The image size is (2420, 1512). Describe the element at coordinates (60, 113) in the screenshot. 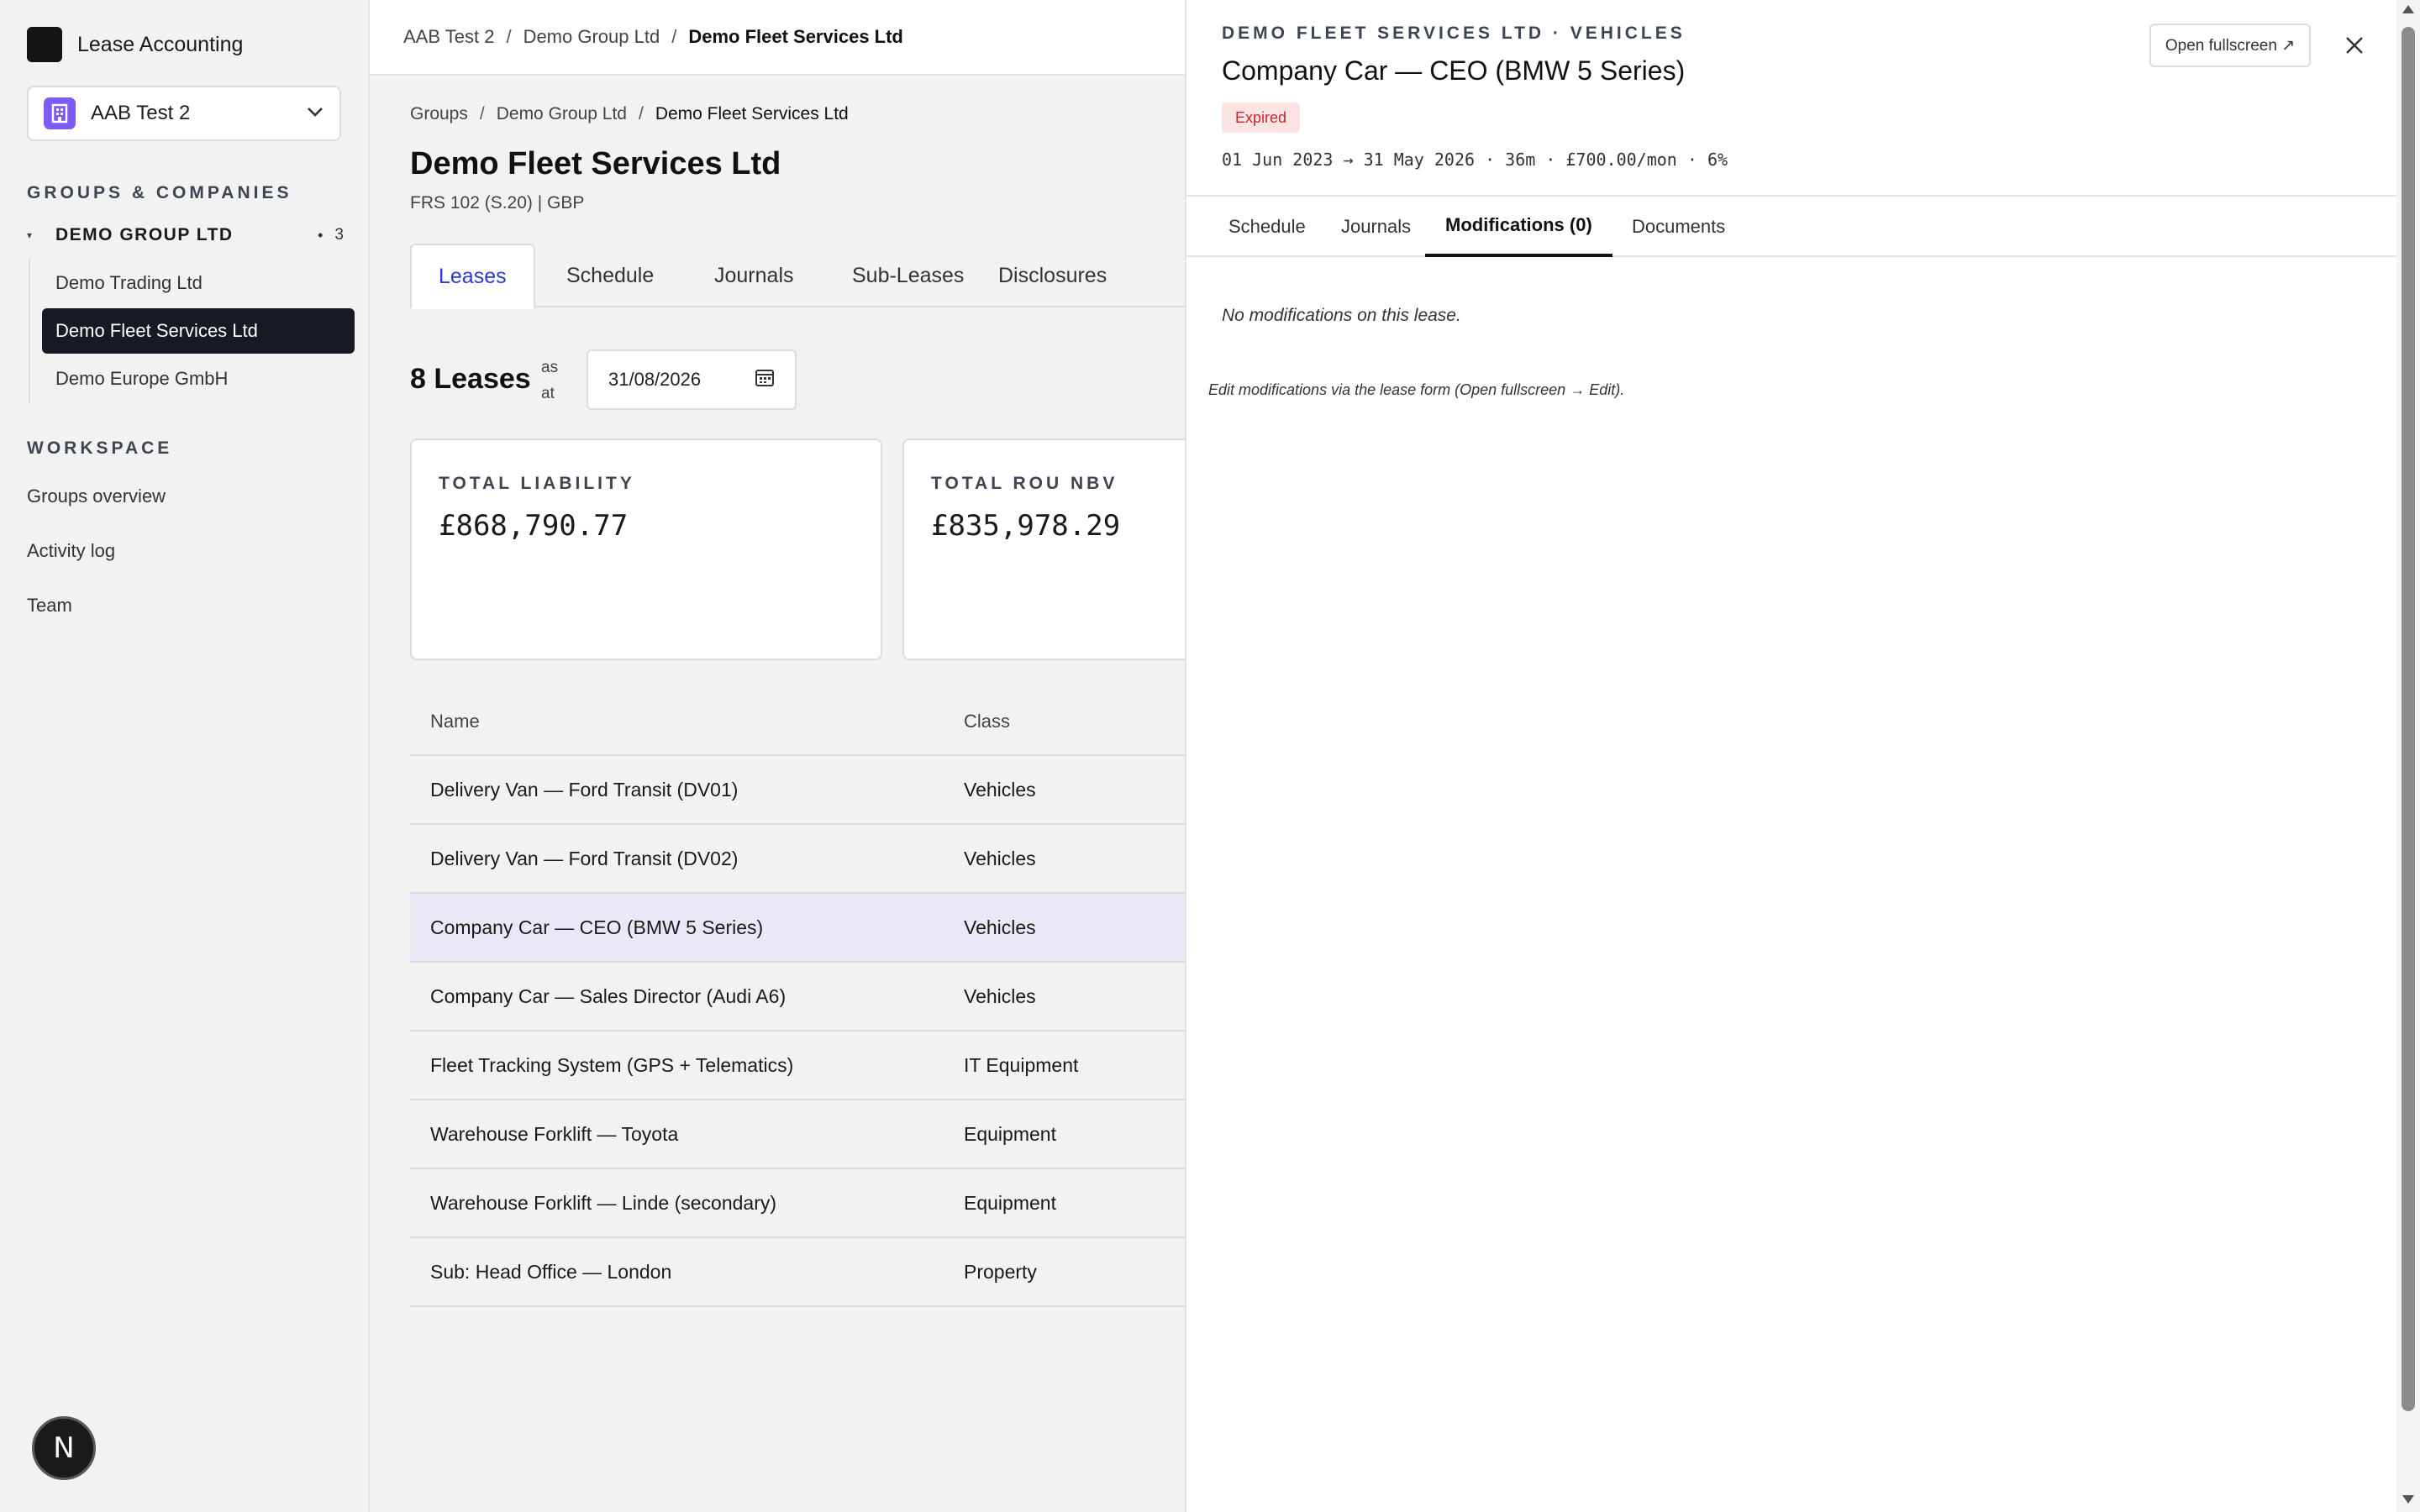

I see `building-icon` at that location.